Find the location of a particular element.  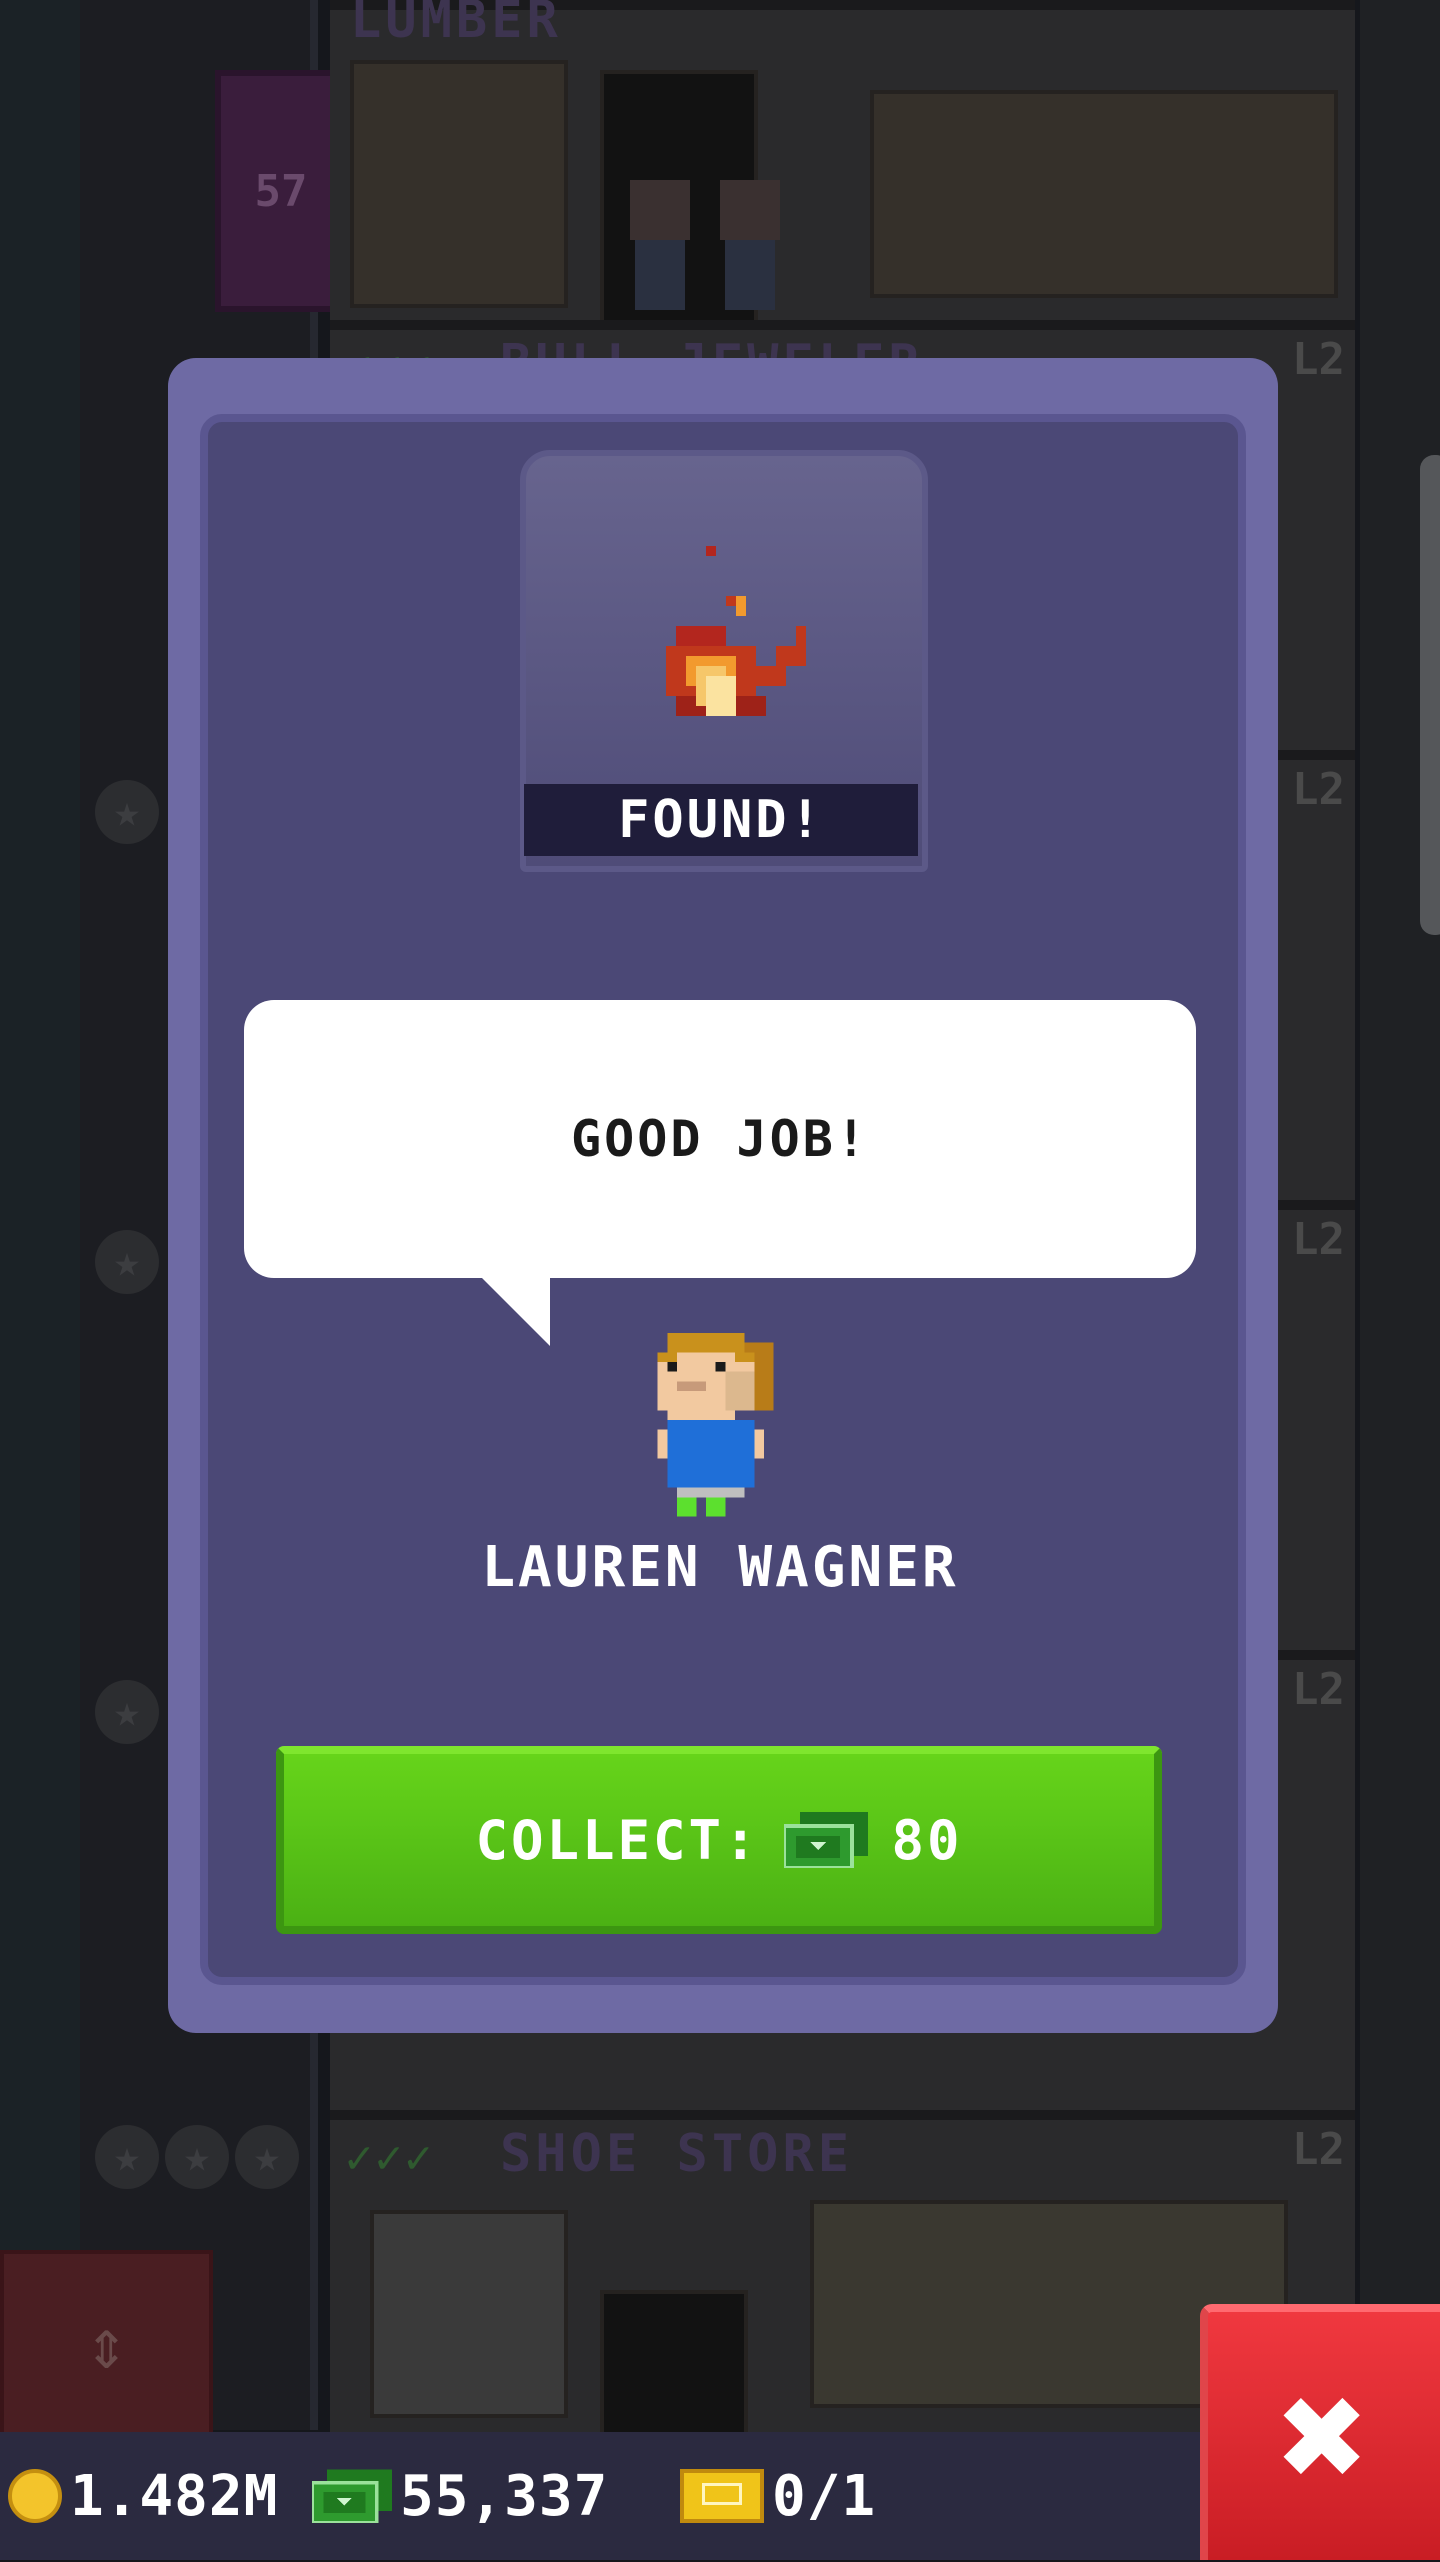

left-wall is located at coordinates (40, 1215).